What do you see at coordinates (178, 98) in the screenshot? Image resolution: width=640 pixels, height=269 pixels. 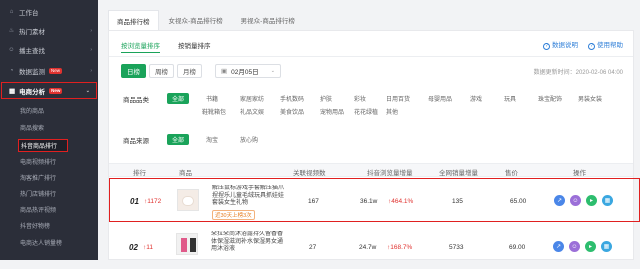 I see `category-chip-all: 全部` at bounding box center [178, 98].